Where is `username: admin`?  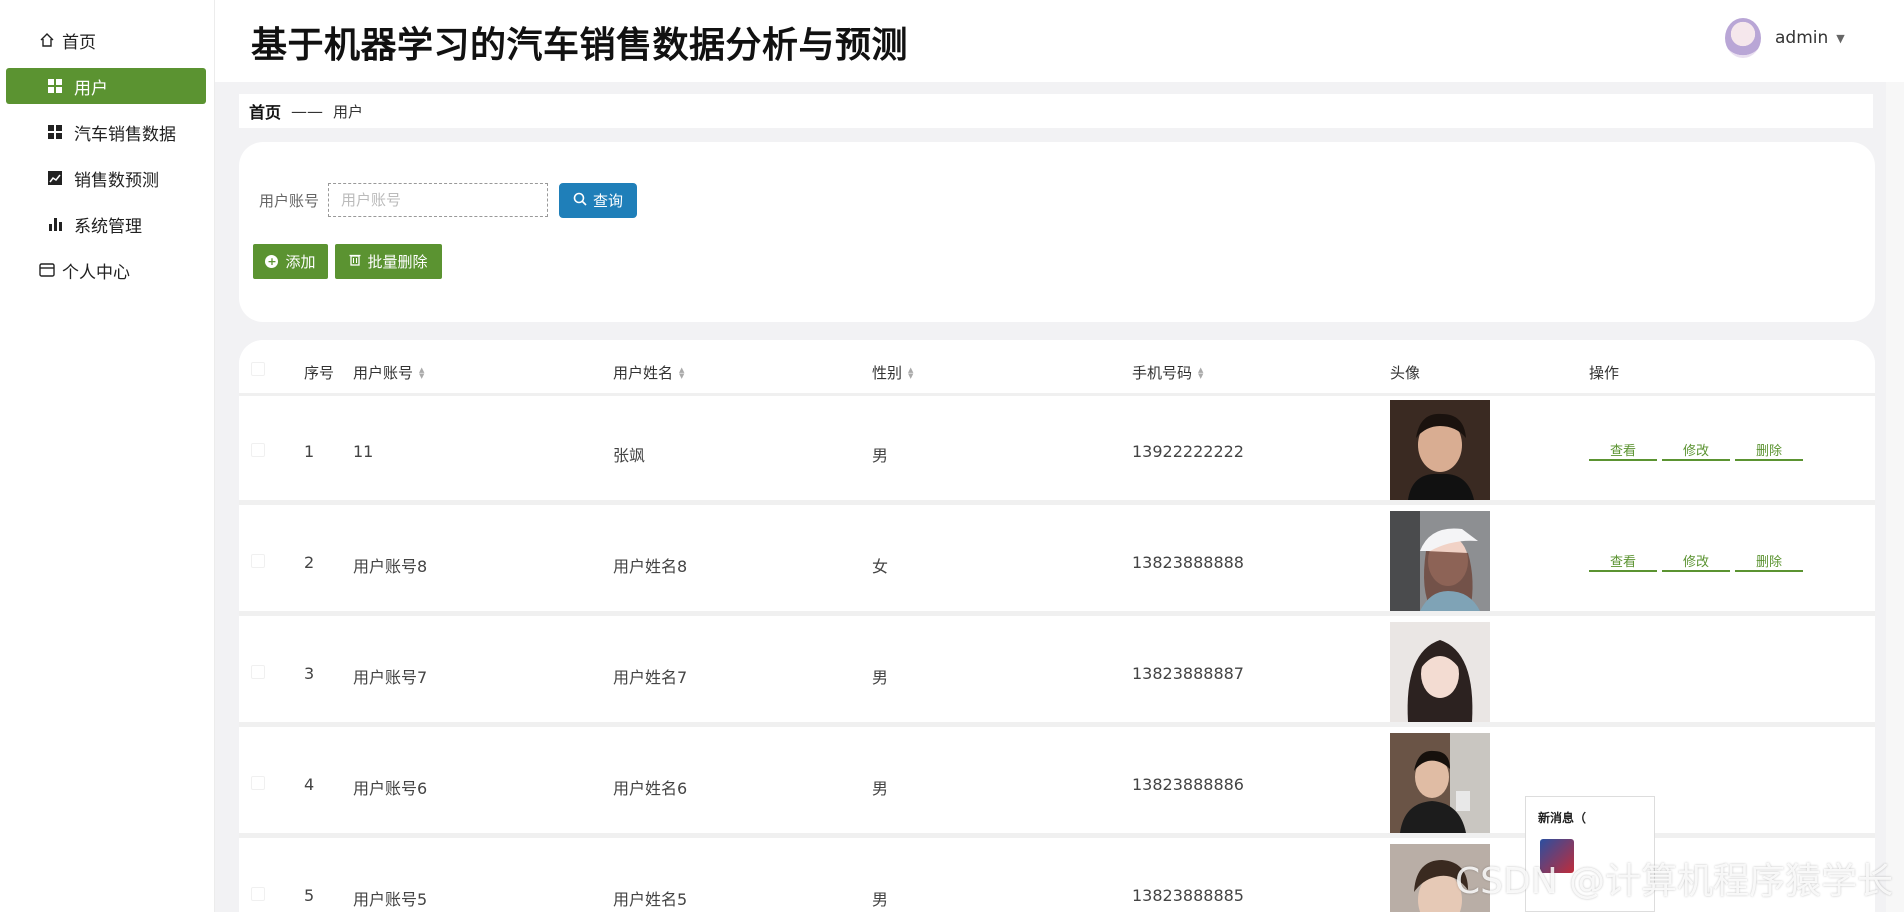
username: admin is located at coordinates (1802, 38).